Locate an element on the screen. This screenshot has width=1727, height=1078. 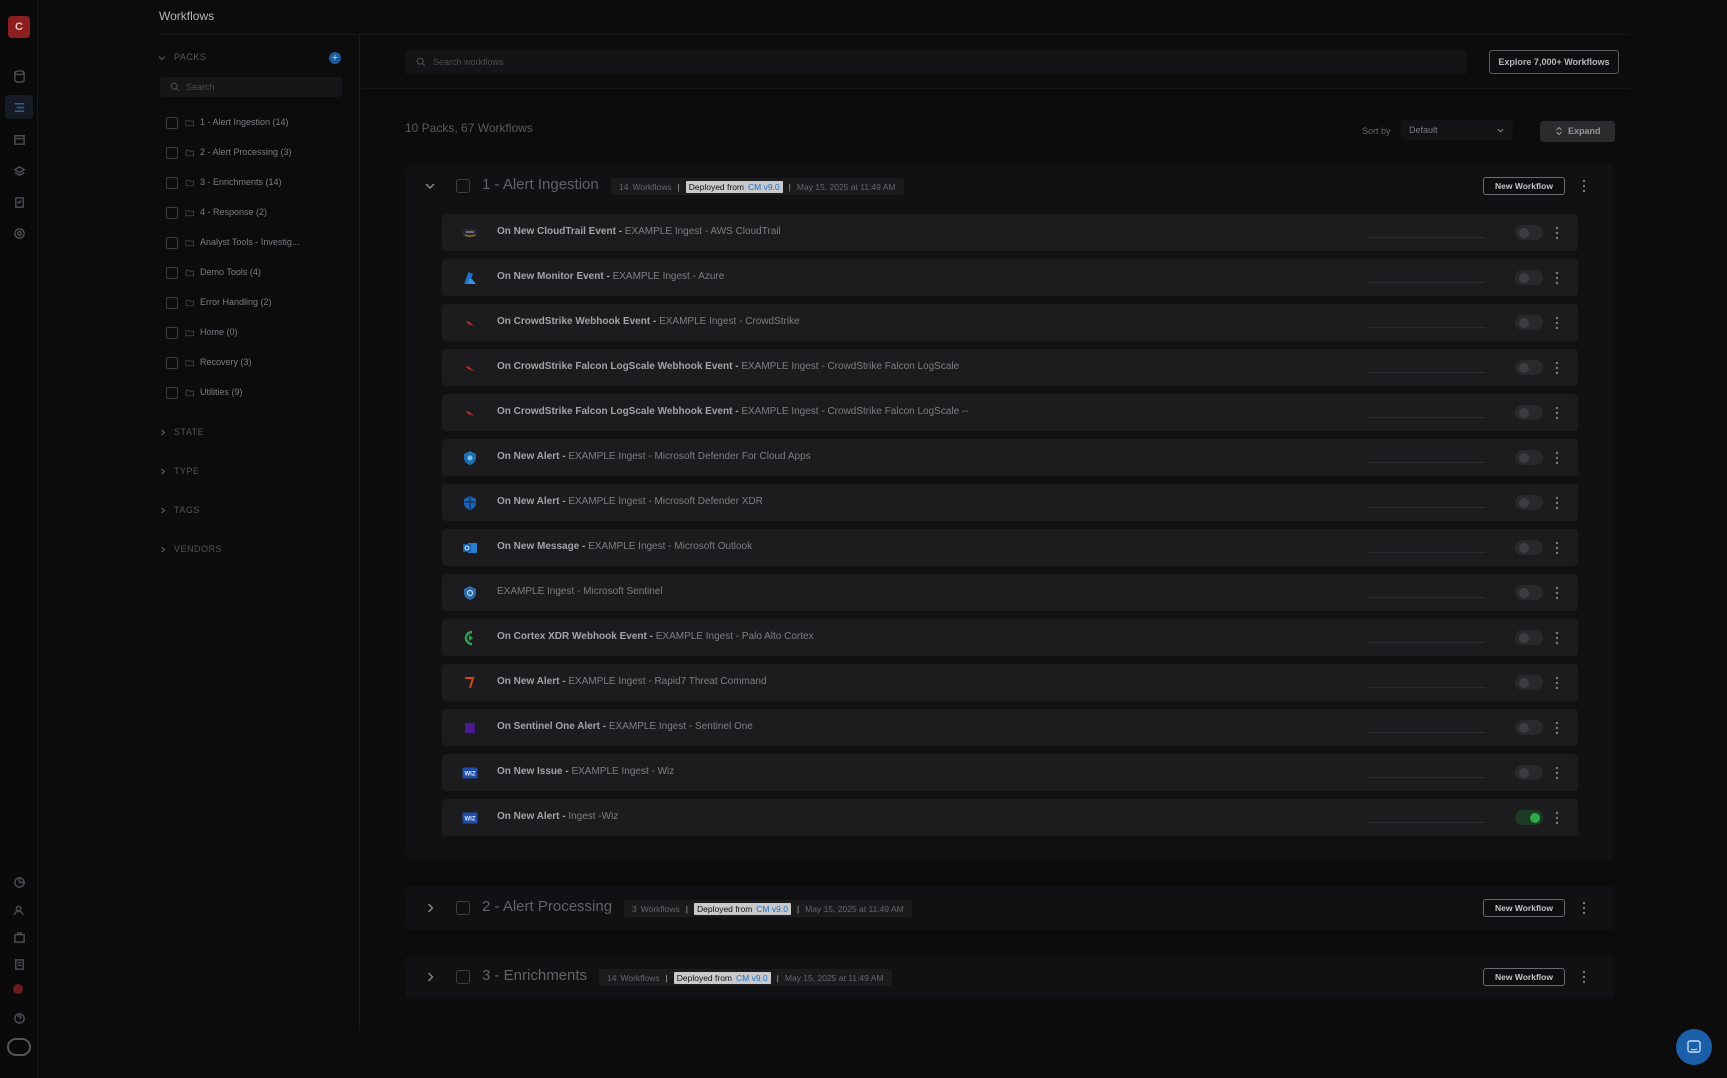
workflow-row: EXAMPLE Ingest - Microsoft Sentinel is located at coordinates (1010, 592).